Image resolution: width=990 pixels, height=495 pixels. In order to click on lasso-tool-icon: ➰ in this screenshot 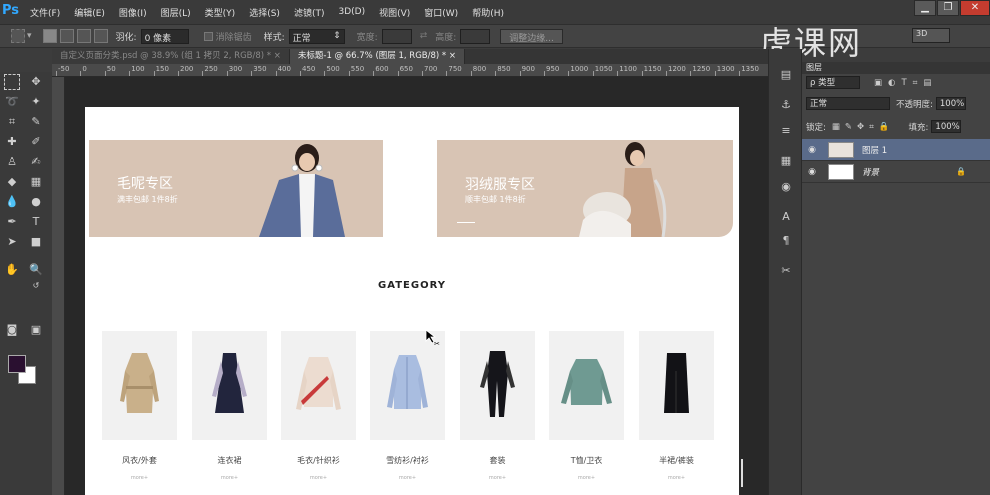, I will do `click(12, 102)`.